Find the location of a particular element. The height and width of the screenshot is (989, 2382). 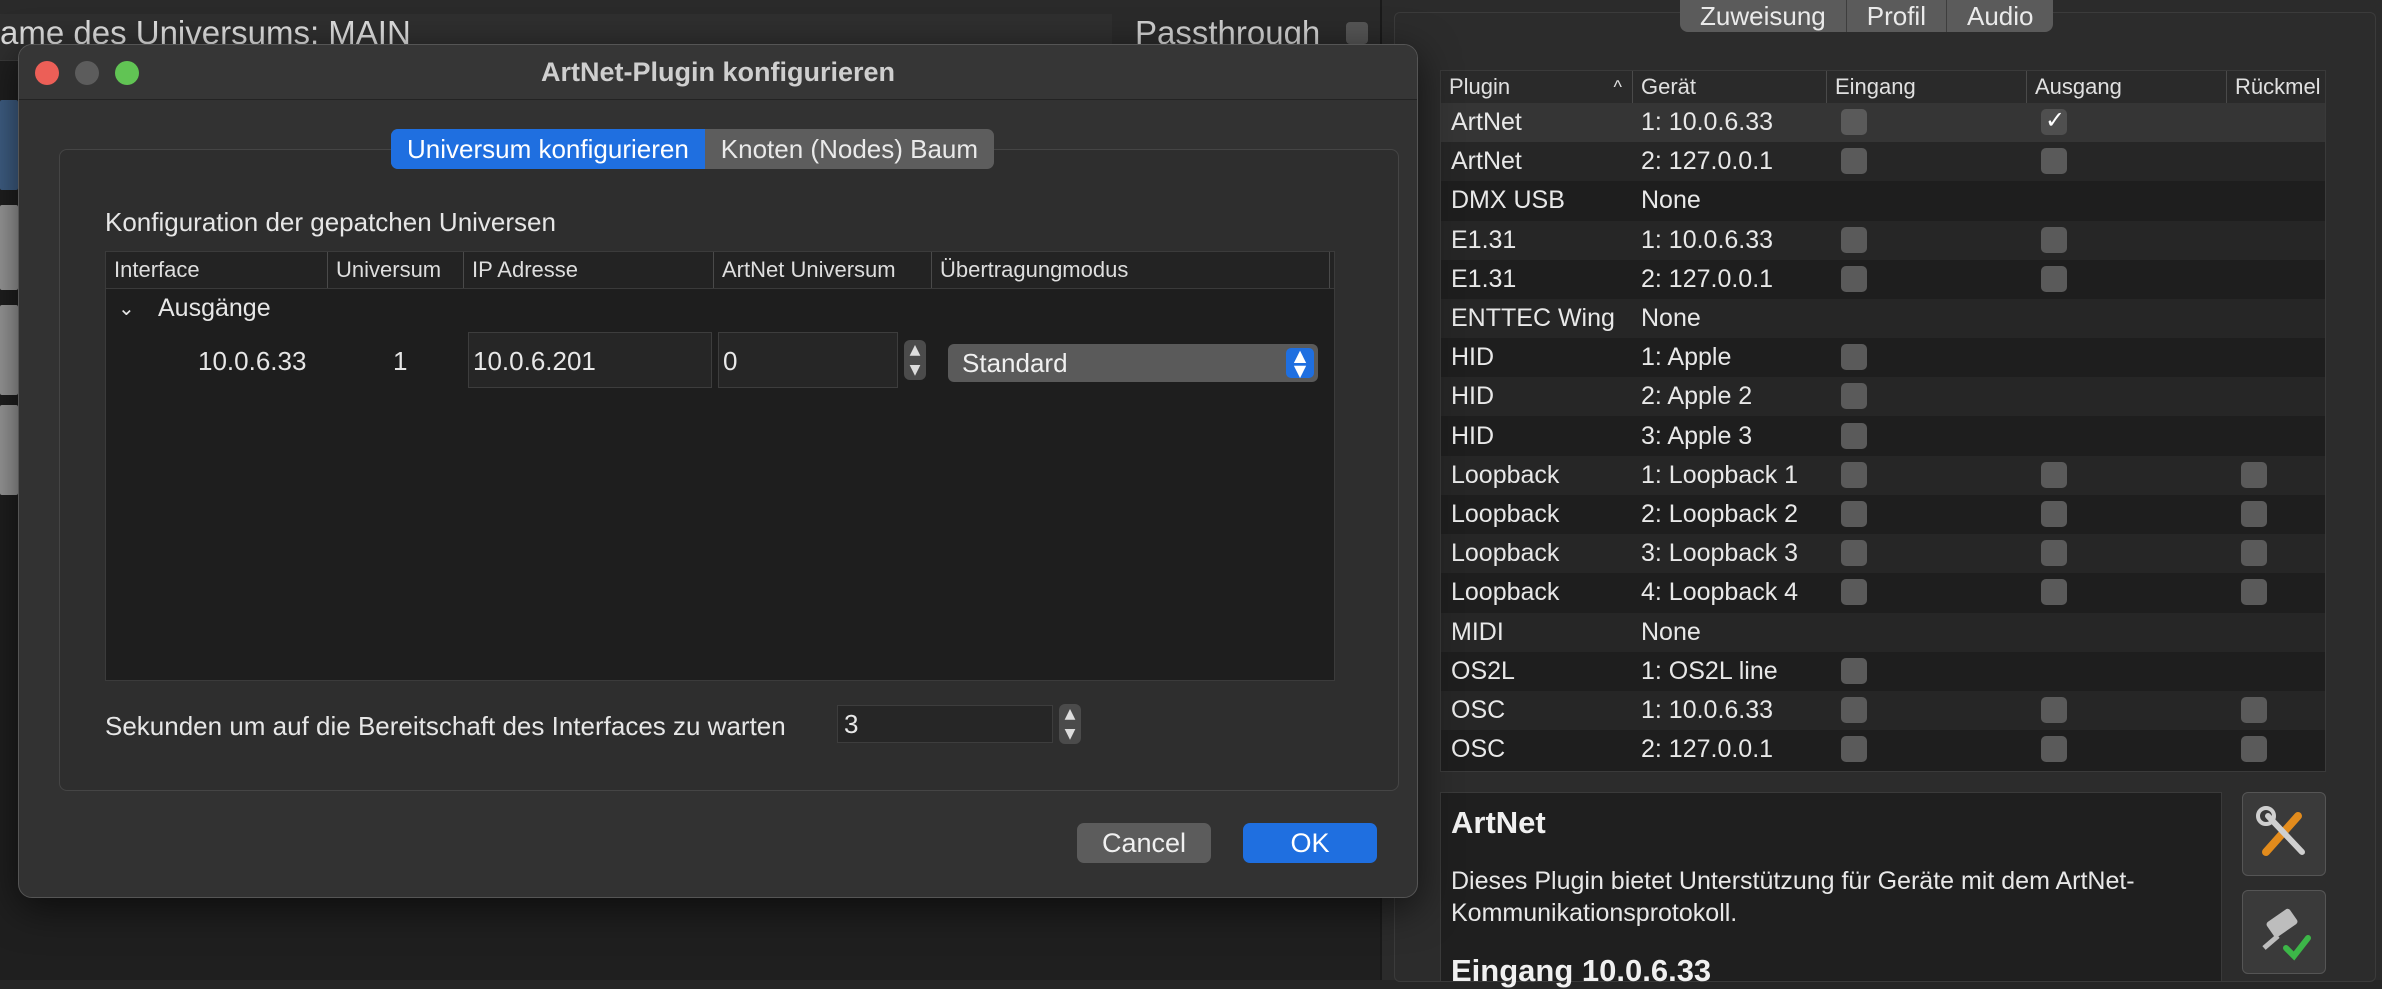

table-row: Loopback 1 is located at coordinates (1883, 475).